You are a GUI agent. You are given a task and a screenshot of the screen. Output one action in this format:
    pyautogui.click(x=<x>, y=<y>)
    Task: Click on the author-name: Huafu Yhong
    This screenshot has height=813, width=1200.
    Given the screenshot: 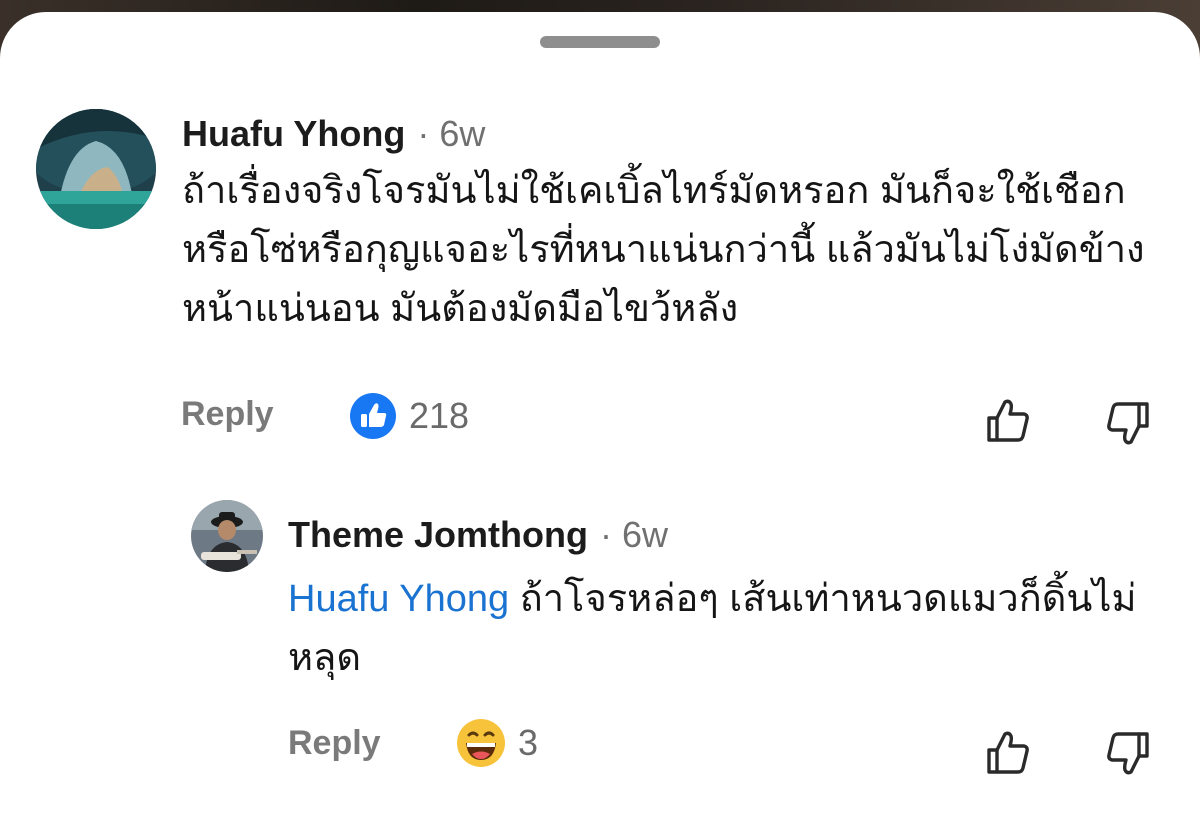 What is the action you would take?
    pyautogui.click(x=293, y=133)
    